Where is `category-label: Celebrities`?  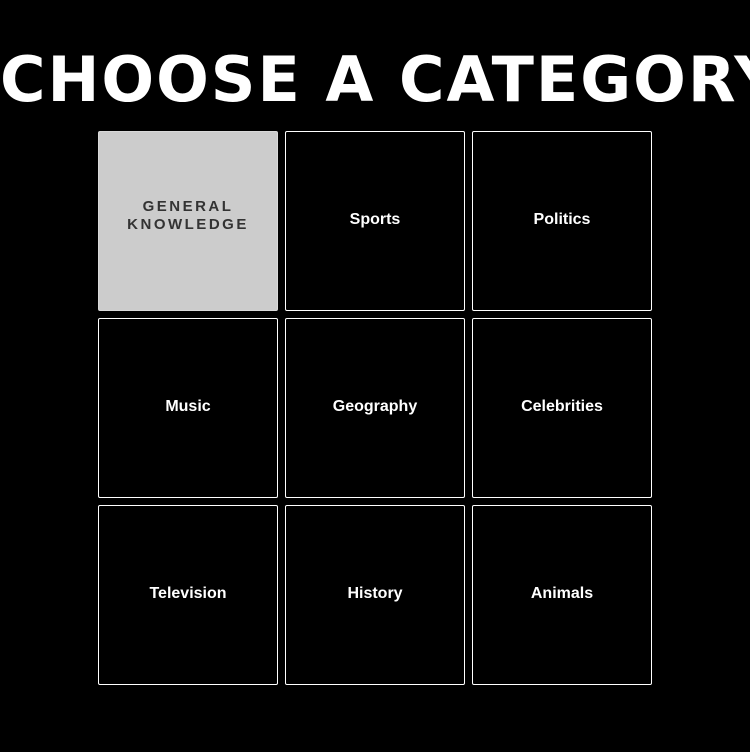
category-label: Celebrities is located at coordinates (562, 406).